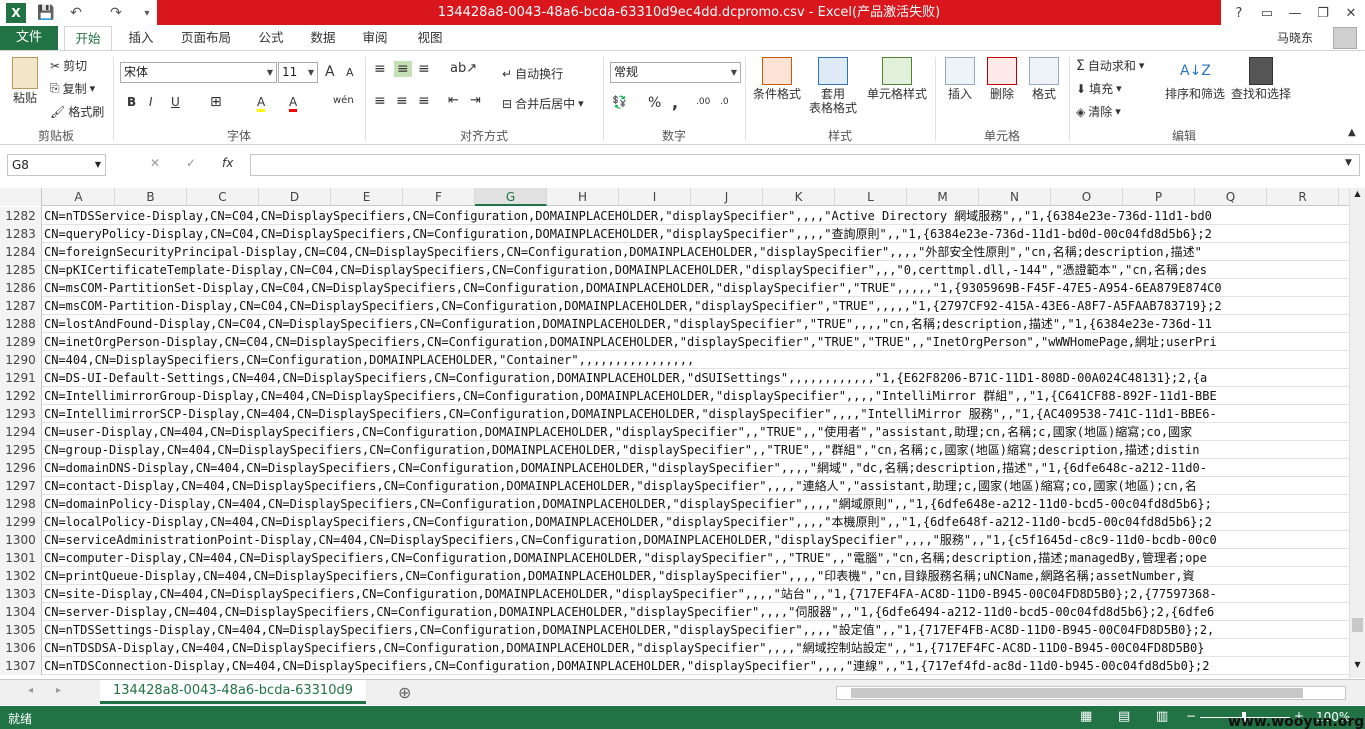  I want to click on horizontal-scroll-thumb, so click(1077, 693).